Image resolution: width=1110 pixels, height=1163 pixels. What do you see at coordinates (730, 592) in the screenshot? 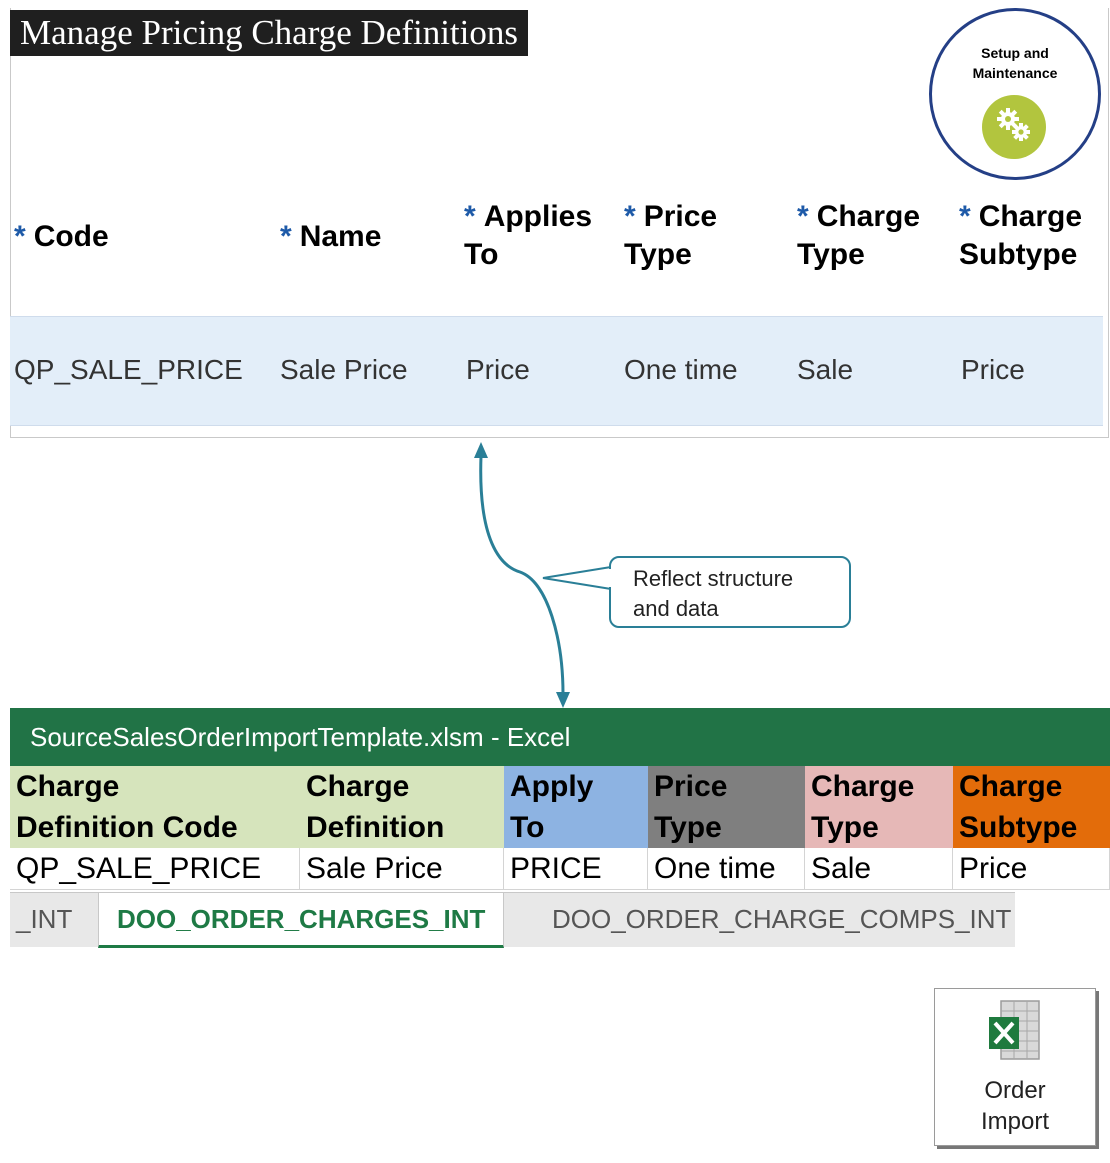
I see `callout-note: Reflect structure and data` at bounding box center [730, 592].